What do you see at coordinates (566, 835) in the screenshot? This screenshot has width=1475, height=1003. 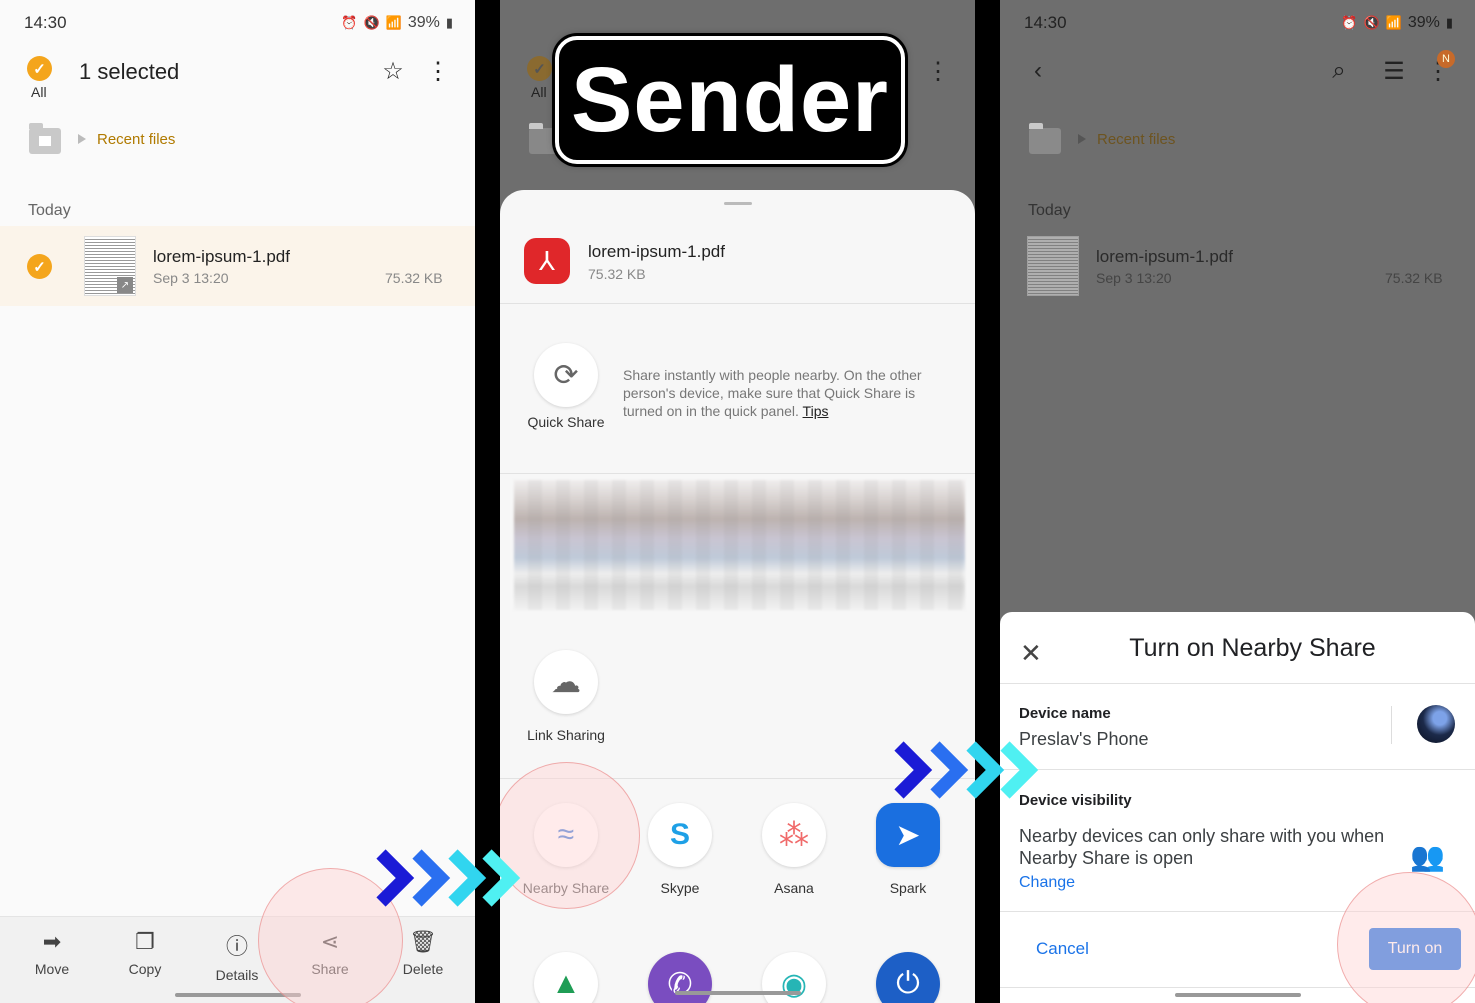 I see `nearby-share-icon: ≈` at bounding box center [566, 835].